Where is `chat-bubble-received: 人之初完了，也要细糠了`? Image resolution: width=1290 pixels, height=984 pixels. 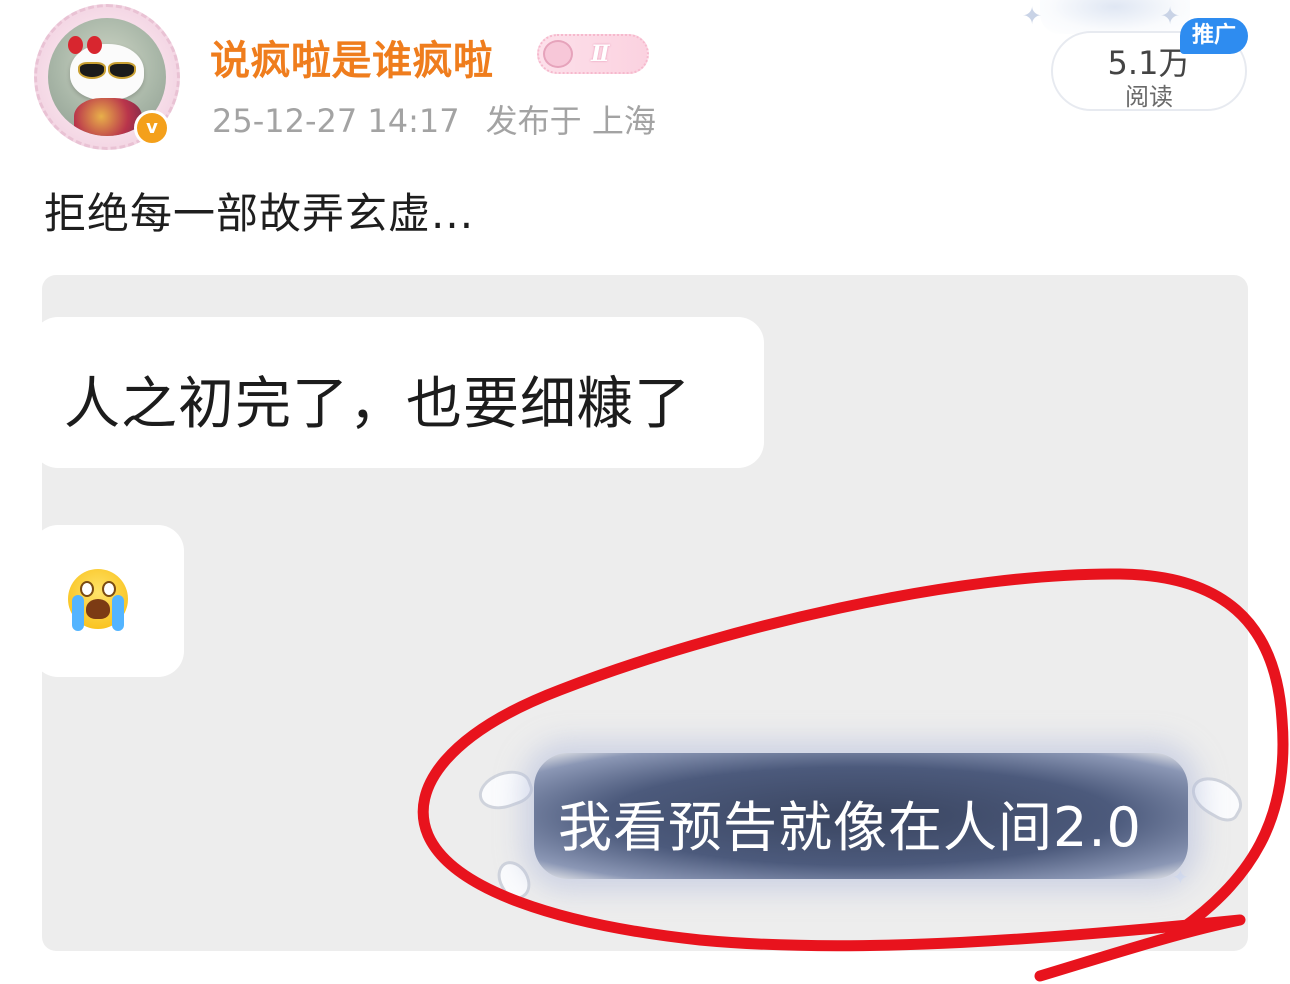 chat-bubble-received: 人之初完了，也要细糠了 is located at coordinates (403, 392).